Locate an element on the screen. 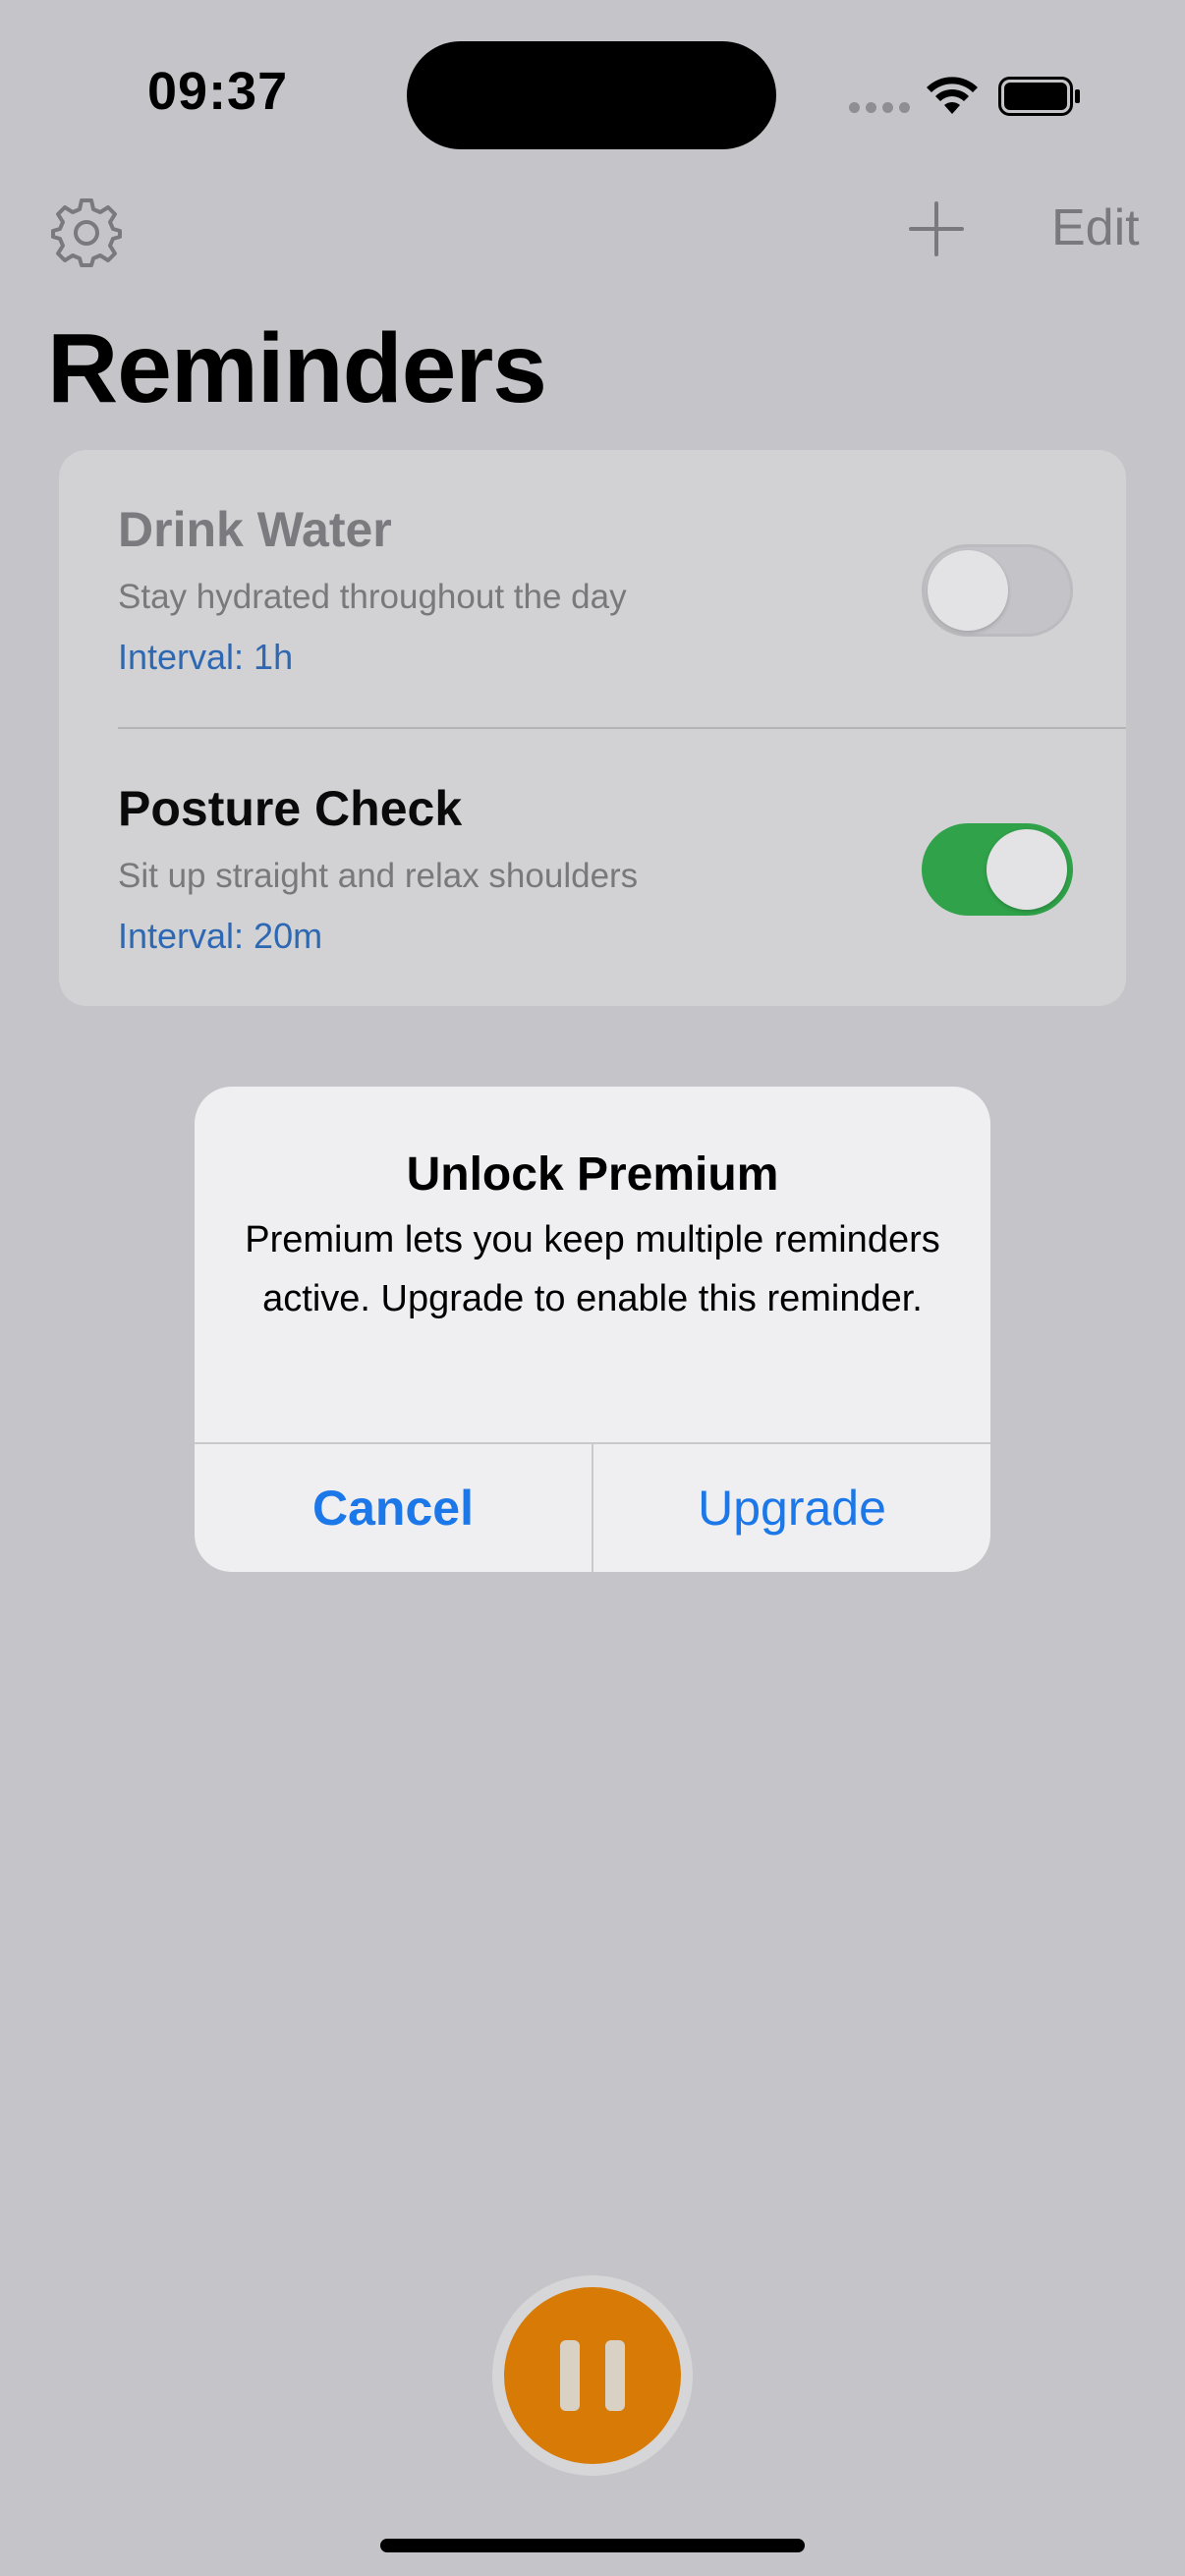  cancel-button: Cancel is located at coordinates (394, 1508).